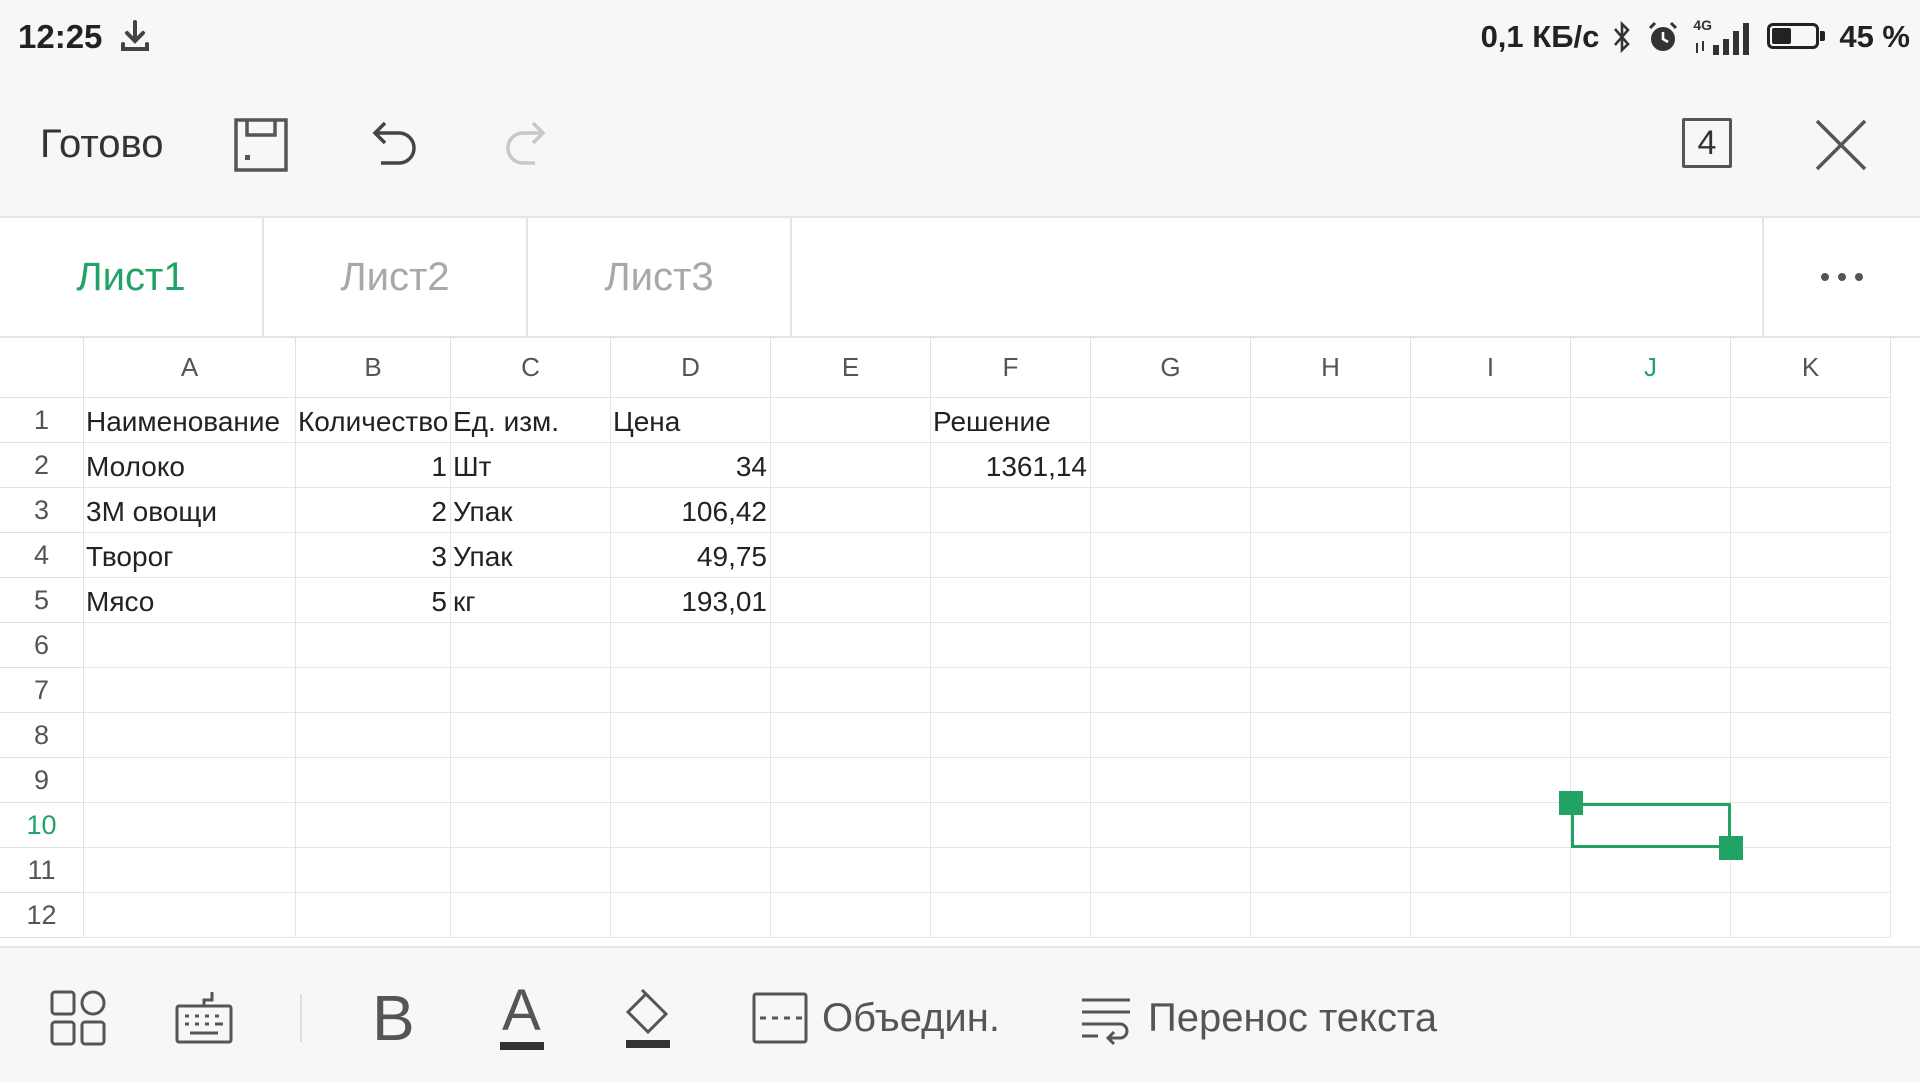 This screenshot has height=1082, width=1920. What do you see at coordinates (851, 600) in the screenshot?
I see `cell-e5` at bounding box center [851, 600].